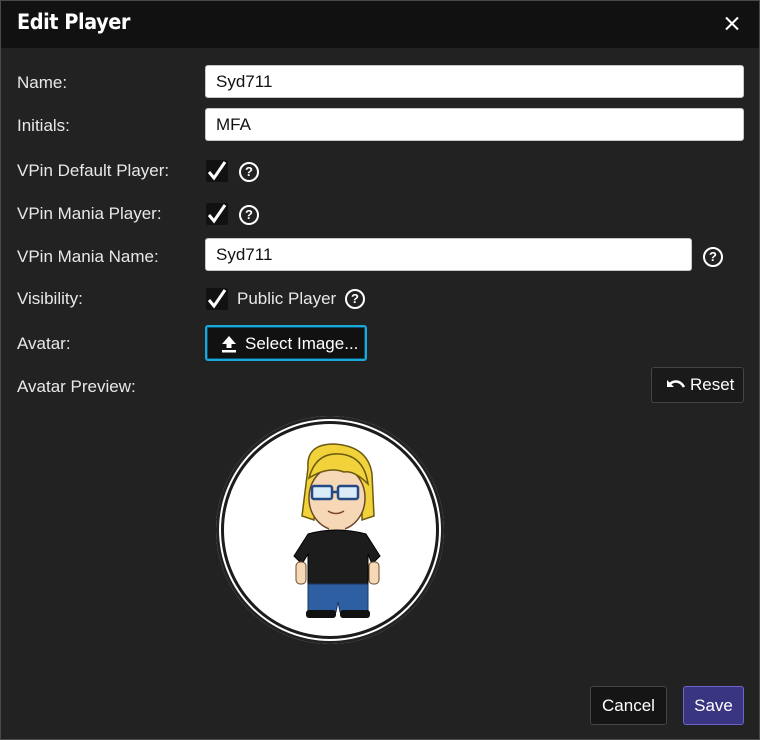 Image resolution: width=760 pixels, height=740 pixels. What do you see at coordinates (474, 124) in the screenshot?
I see `initials-input: MFA` at bounding box center [474, 124].